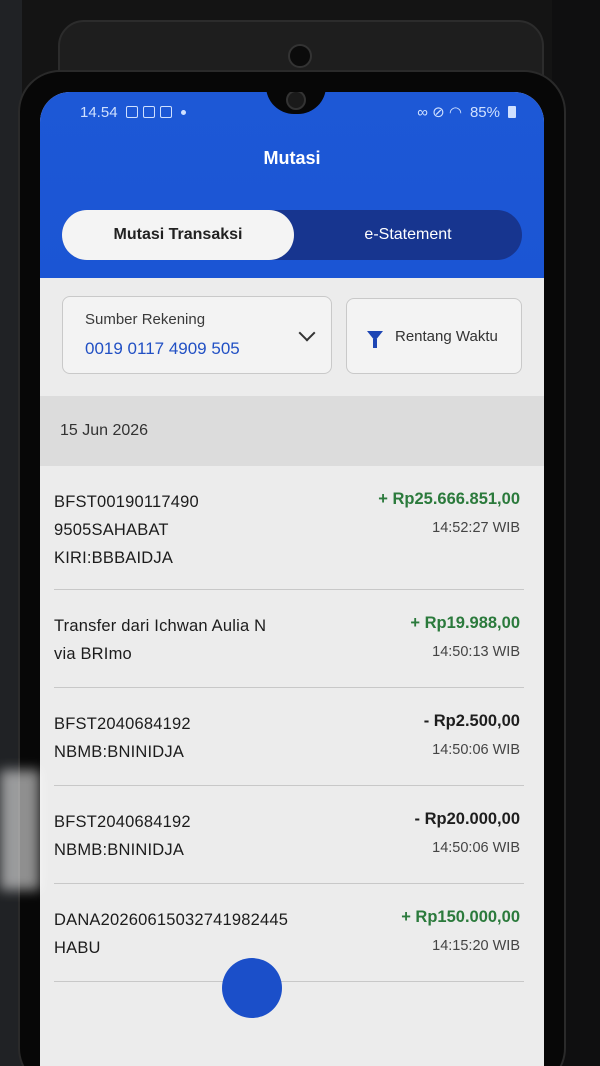 Image resolution: width=600 pixels, height=1066 pixels. I want to click on transaction-amount: + Rp25.666.851,00, so click(449, 499).